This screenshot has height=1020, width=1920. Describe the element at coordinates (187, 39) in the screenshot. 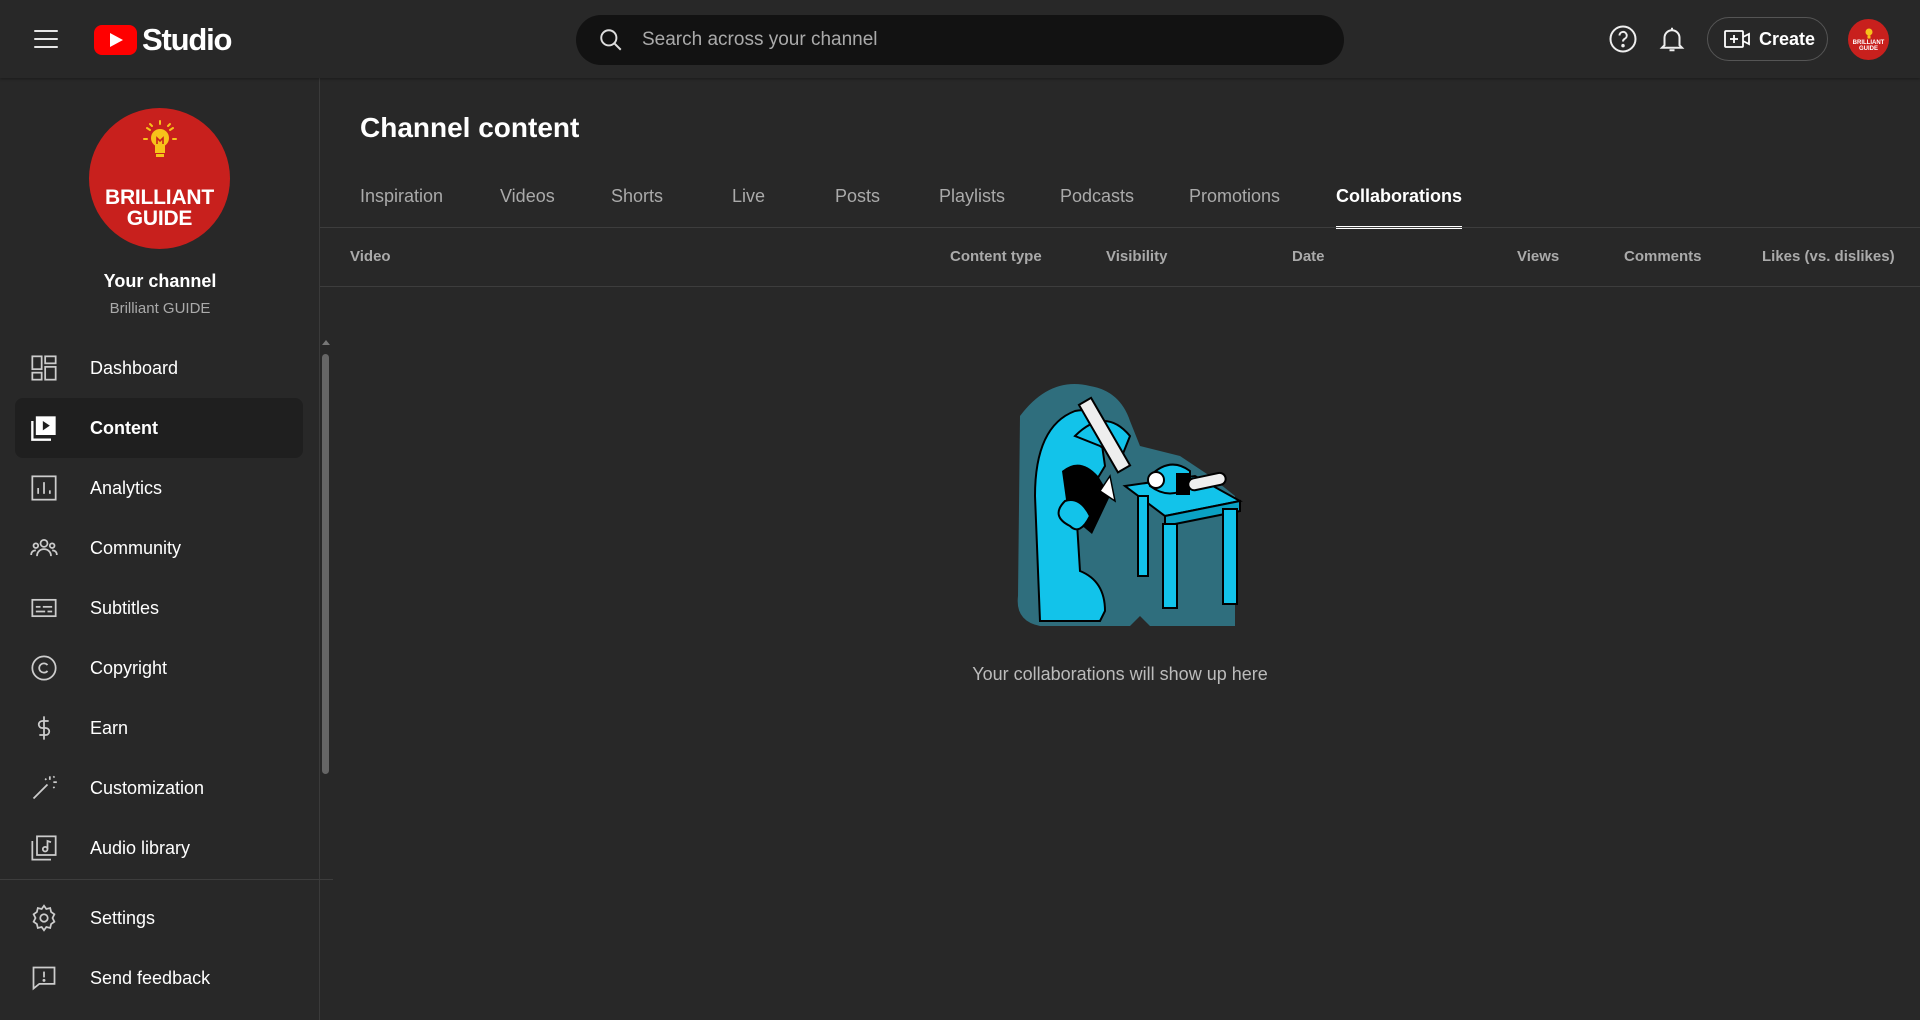

I see `studio-logo-text: Studio` at that location.